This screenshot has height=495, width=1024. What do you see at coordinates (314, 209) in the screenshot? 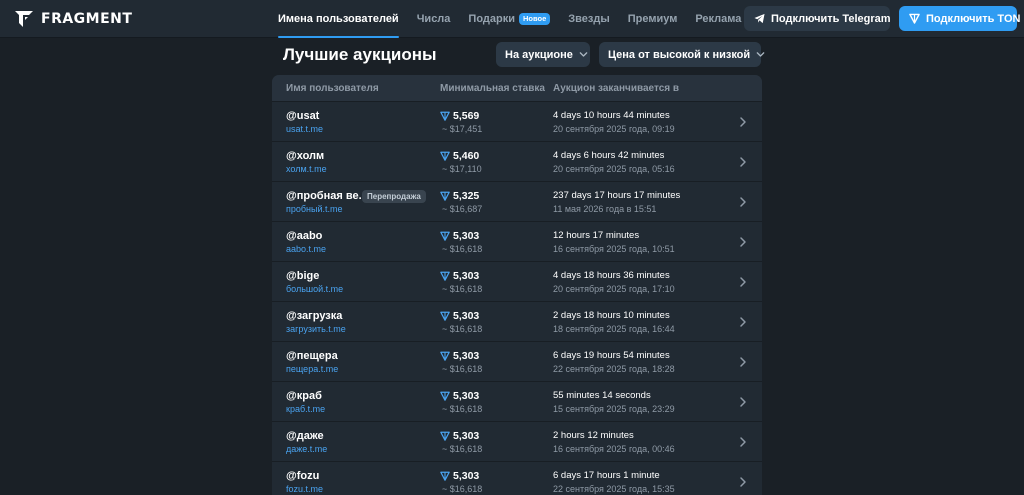
I see `username-link: пробный.t.me` at bounding box center [314, 209].